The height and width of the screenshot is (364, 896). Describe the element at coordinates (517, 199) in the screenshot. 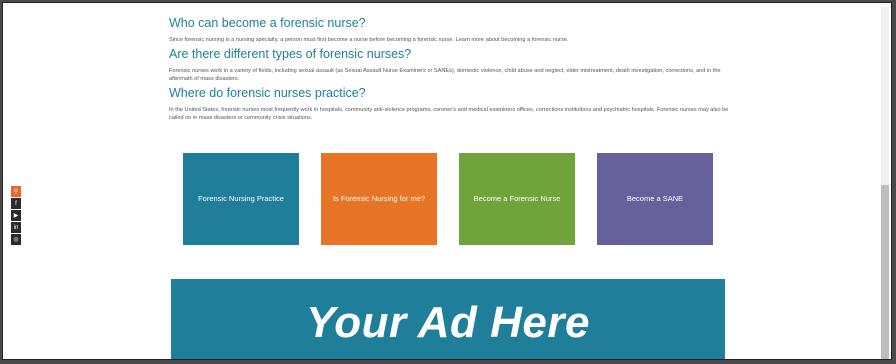

I see `card-become-a-forensic-nurse: Become a Forensic Nurse` at that location.